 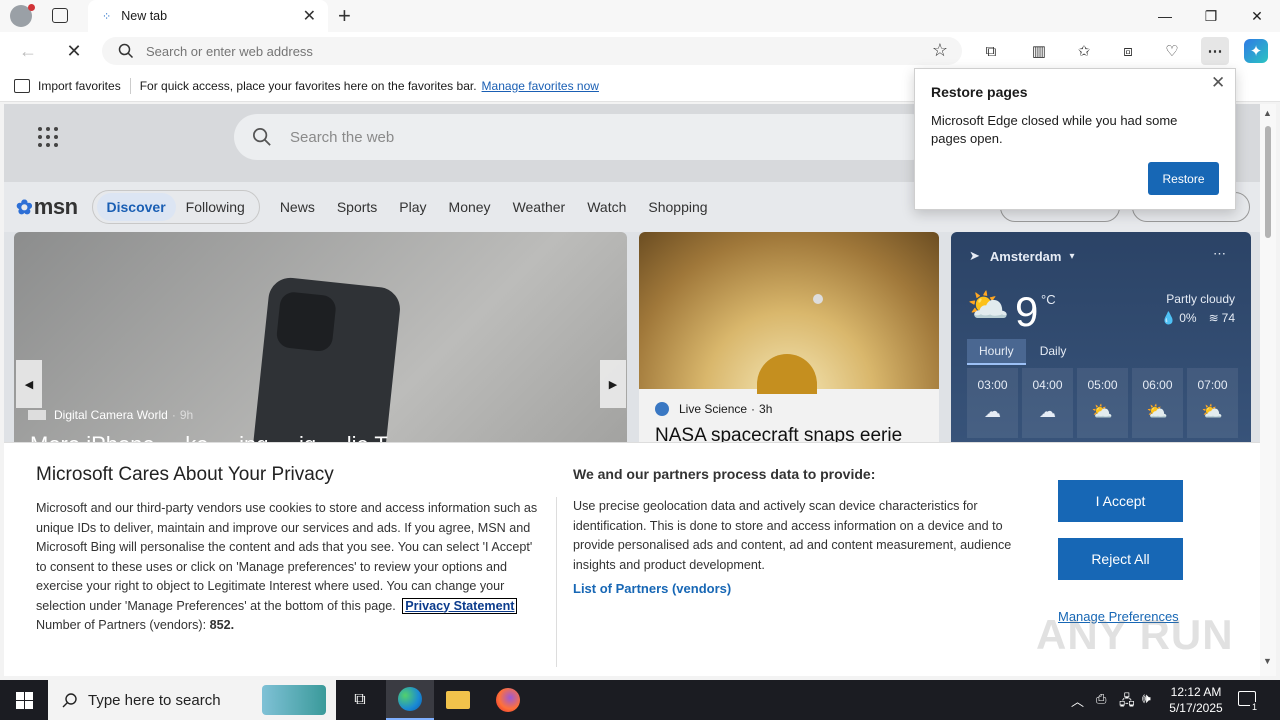 I want to click on close-window-button: ✕, so click(x=1257, y=16).